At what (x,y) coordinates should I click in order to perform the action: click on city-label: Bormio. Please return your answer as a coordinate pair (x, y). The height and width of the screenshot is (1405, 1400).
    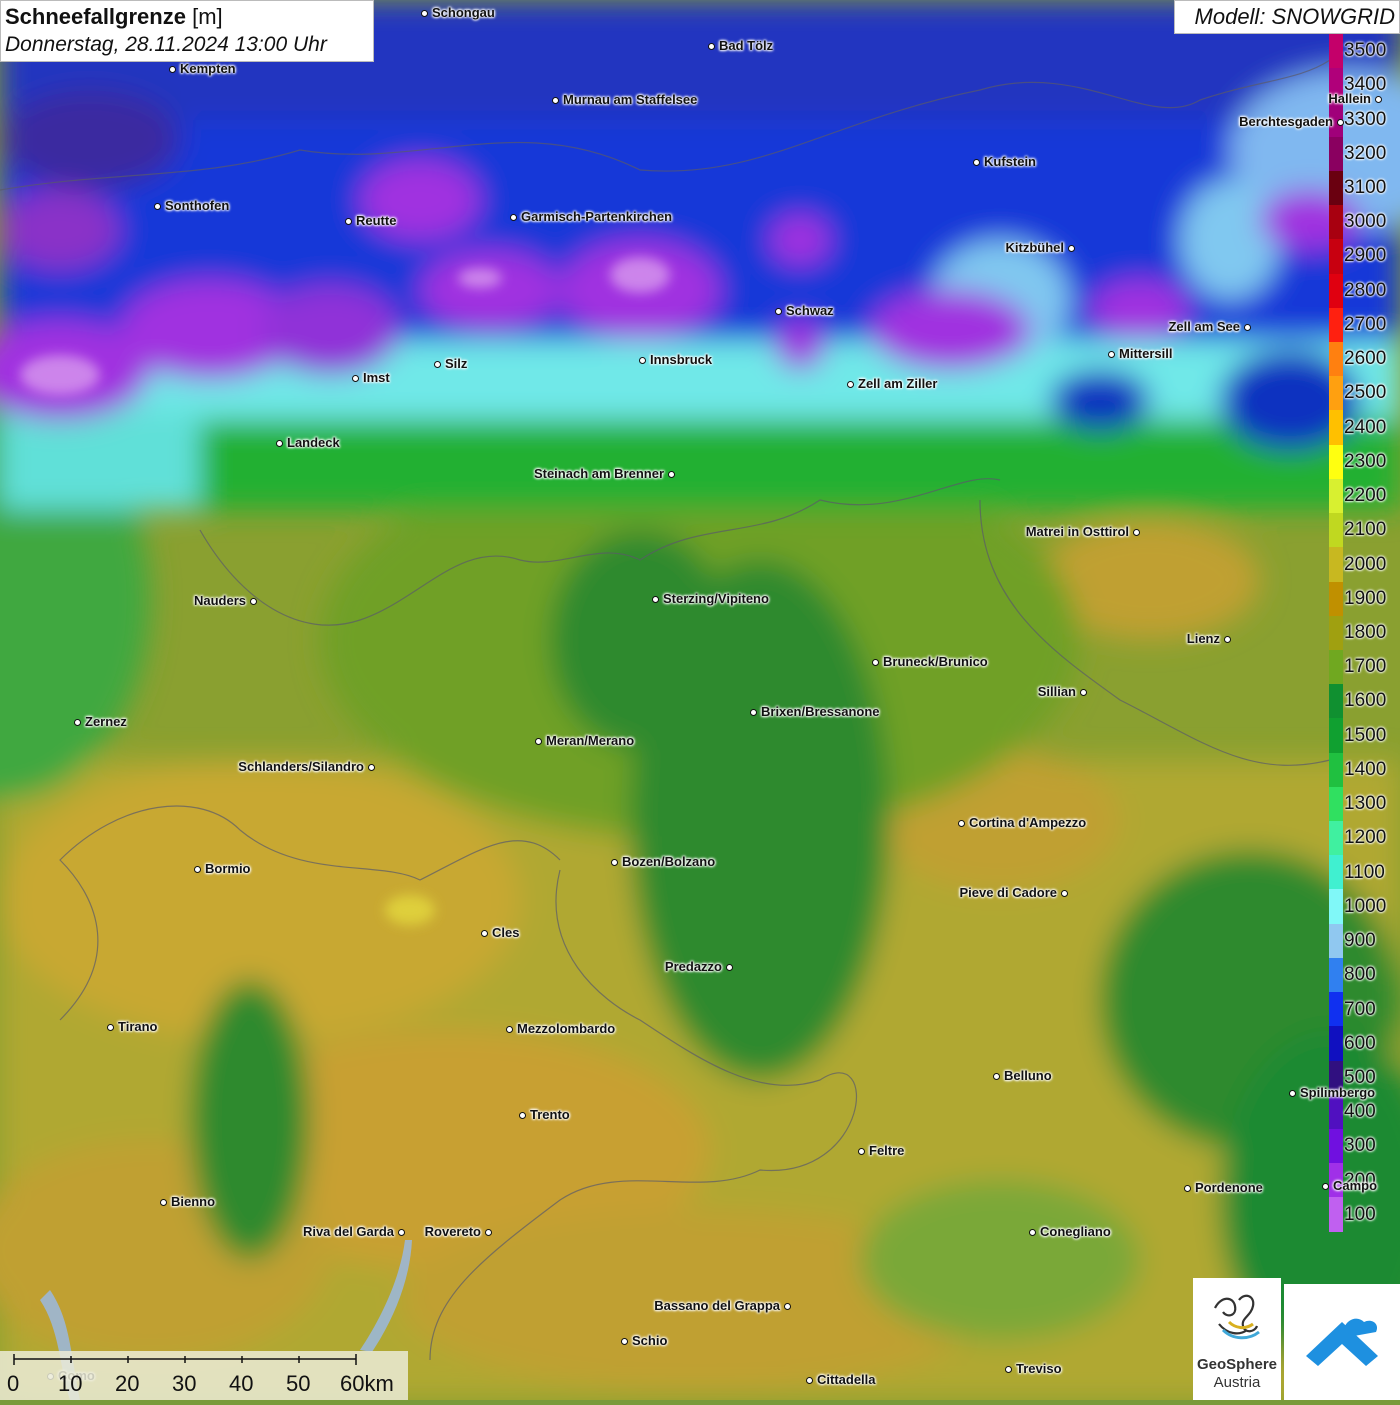
    Looking at the image, I should click on (228, 868).